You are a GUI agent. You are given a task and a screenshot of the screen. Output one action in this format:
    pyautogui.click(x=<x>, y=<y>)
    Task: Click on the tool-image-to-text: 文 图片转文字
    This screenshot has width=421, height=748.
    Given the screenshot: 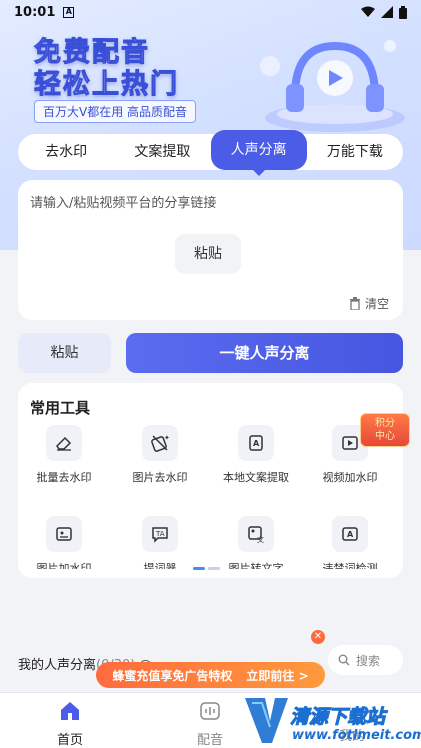 What is the action you would take?
    pyautogui.click(x=256, y=542)
    